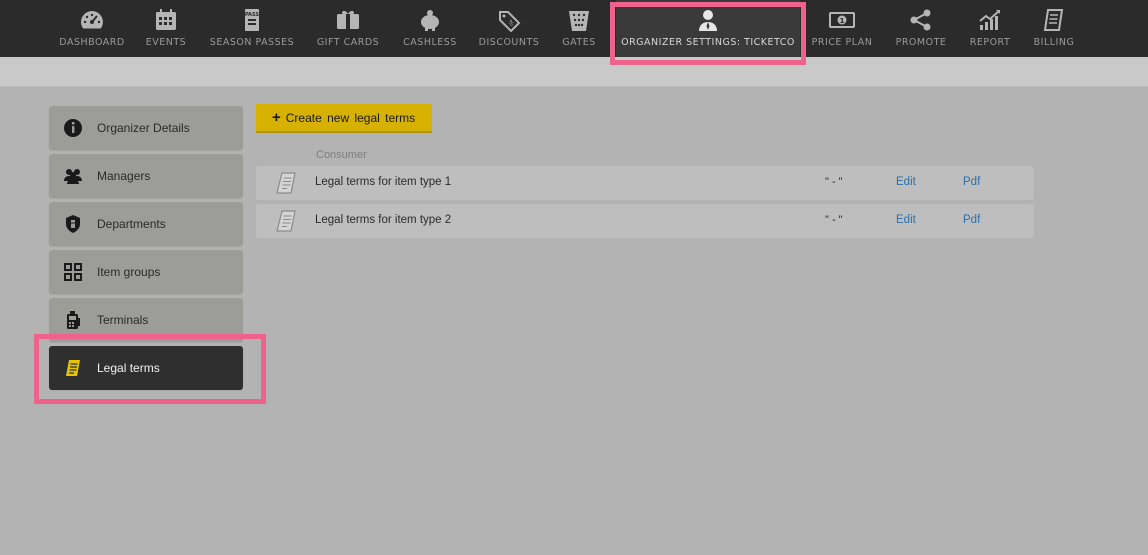  Describe the element at coordinates (990, 42) in the screenshot. I see `nav-label: REPORT` at that location.